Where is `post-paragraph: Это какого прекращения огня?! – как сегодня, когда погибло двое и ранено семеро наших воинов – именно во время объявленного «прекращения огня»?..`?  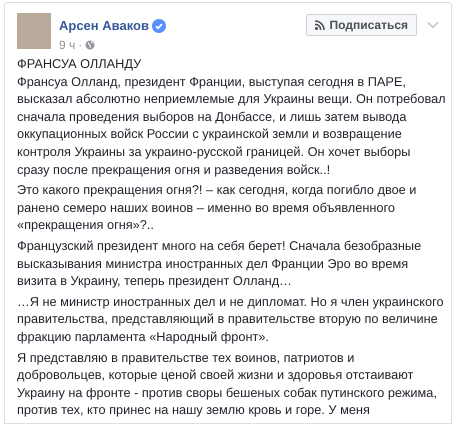
post-paragraph: Это какого прекращения огня?! – как сегодня, когда погибло двое и ранено семеро наших воинов – именно во время объявленного «прекращения огня»?.. is located at coordinates (217, 207).